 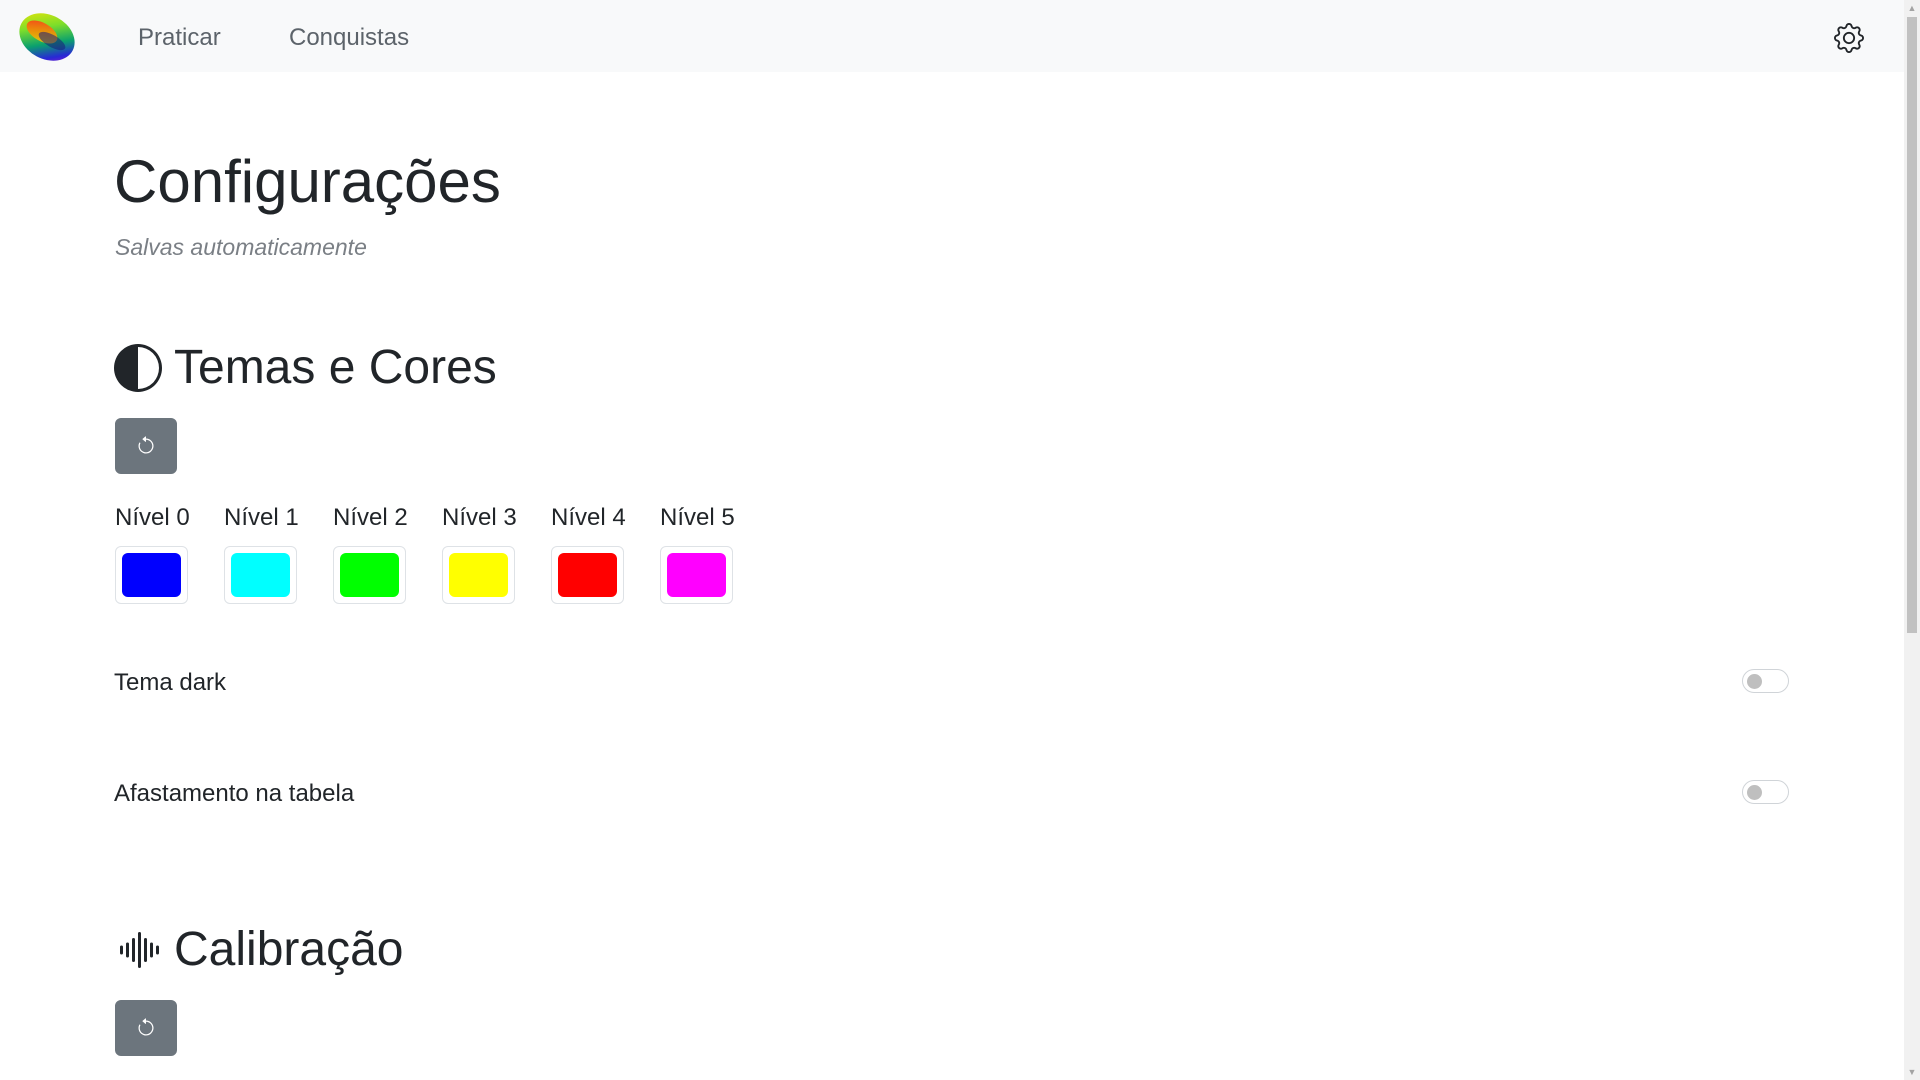 I want to click on page-subtitle: Salvas automaticamente, so click(x=241, y=247).